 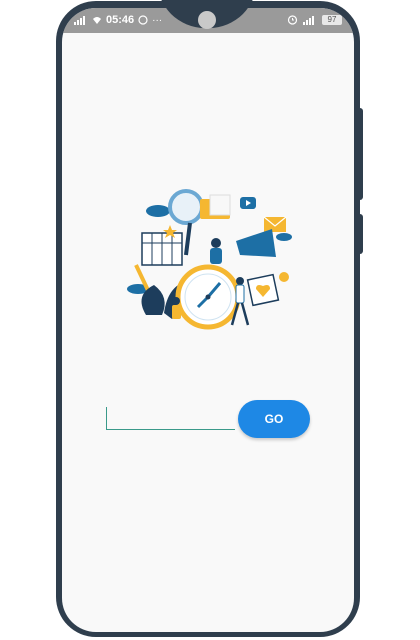 I want to click on text-input, so click(x=170, y=418).